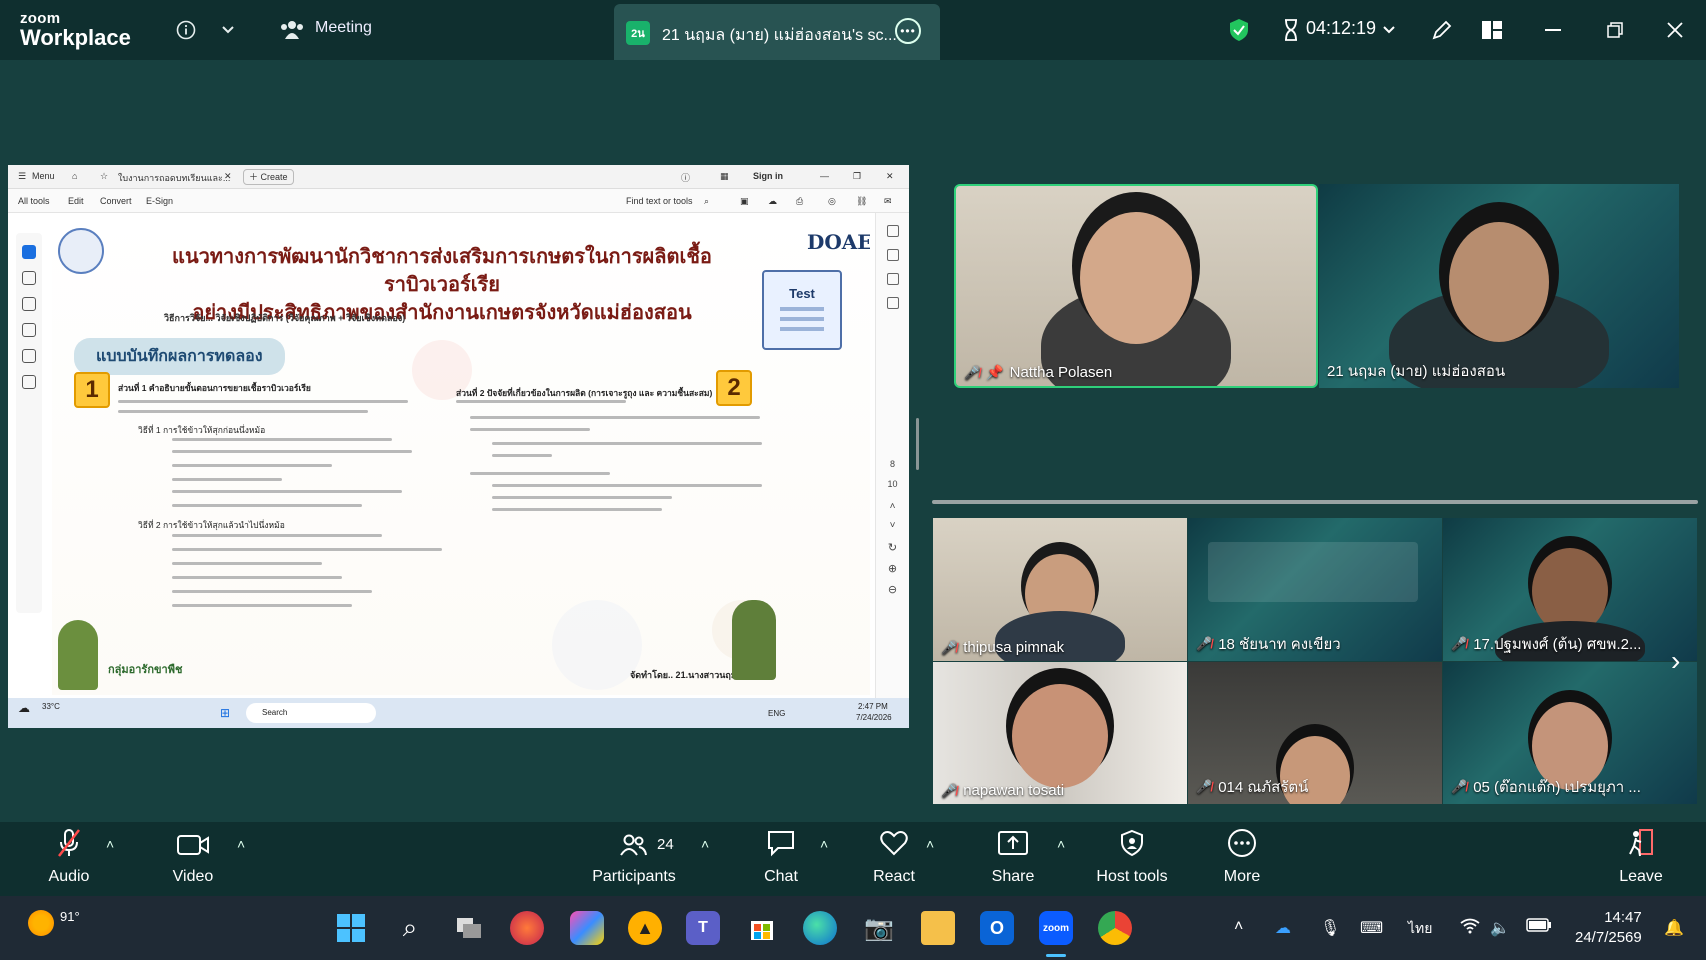 The height and width of the screenshot is (960, 1706). Describe the element at coordinates (1675, 661) in the screenshot. I see `gallery-next-page-icon: ›` at that location.